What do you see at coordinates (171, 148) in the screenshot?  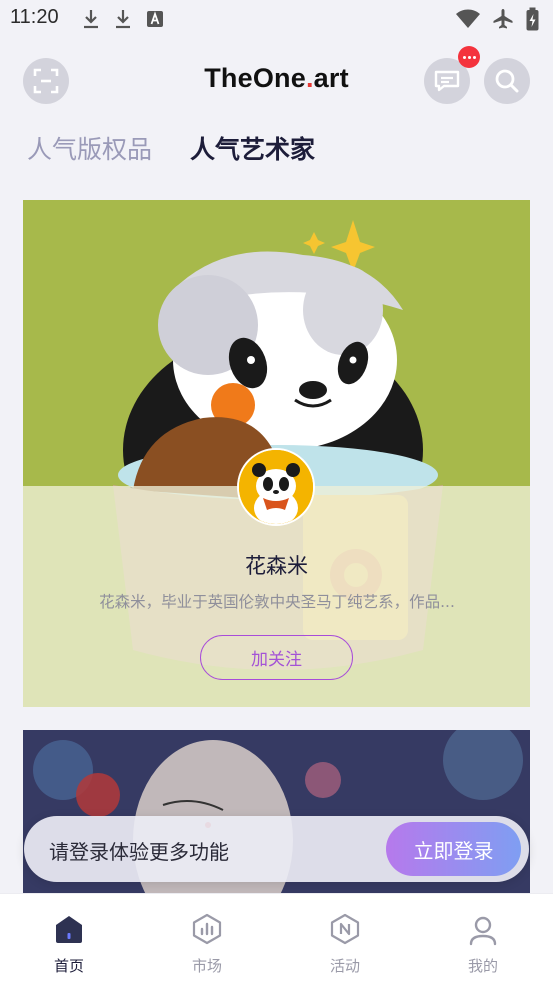 I see `category-tabs: 人气版权品 人气艺术家` at bounding box center [171, 148].